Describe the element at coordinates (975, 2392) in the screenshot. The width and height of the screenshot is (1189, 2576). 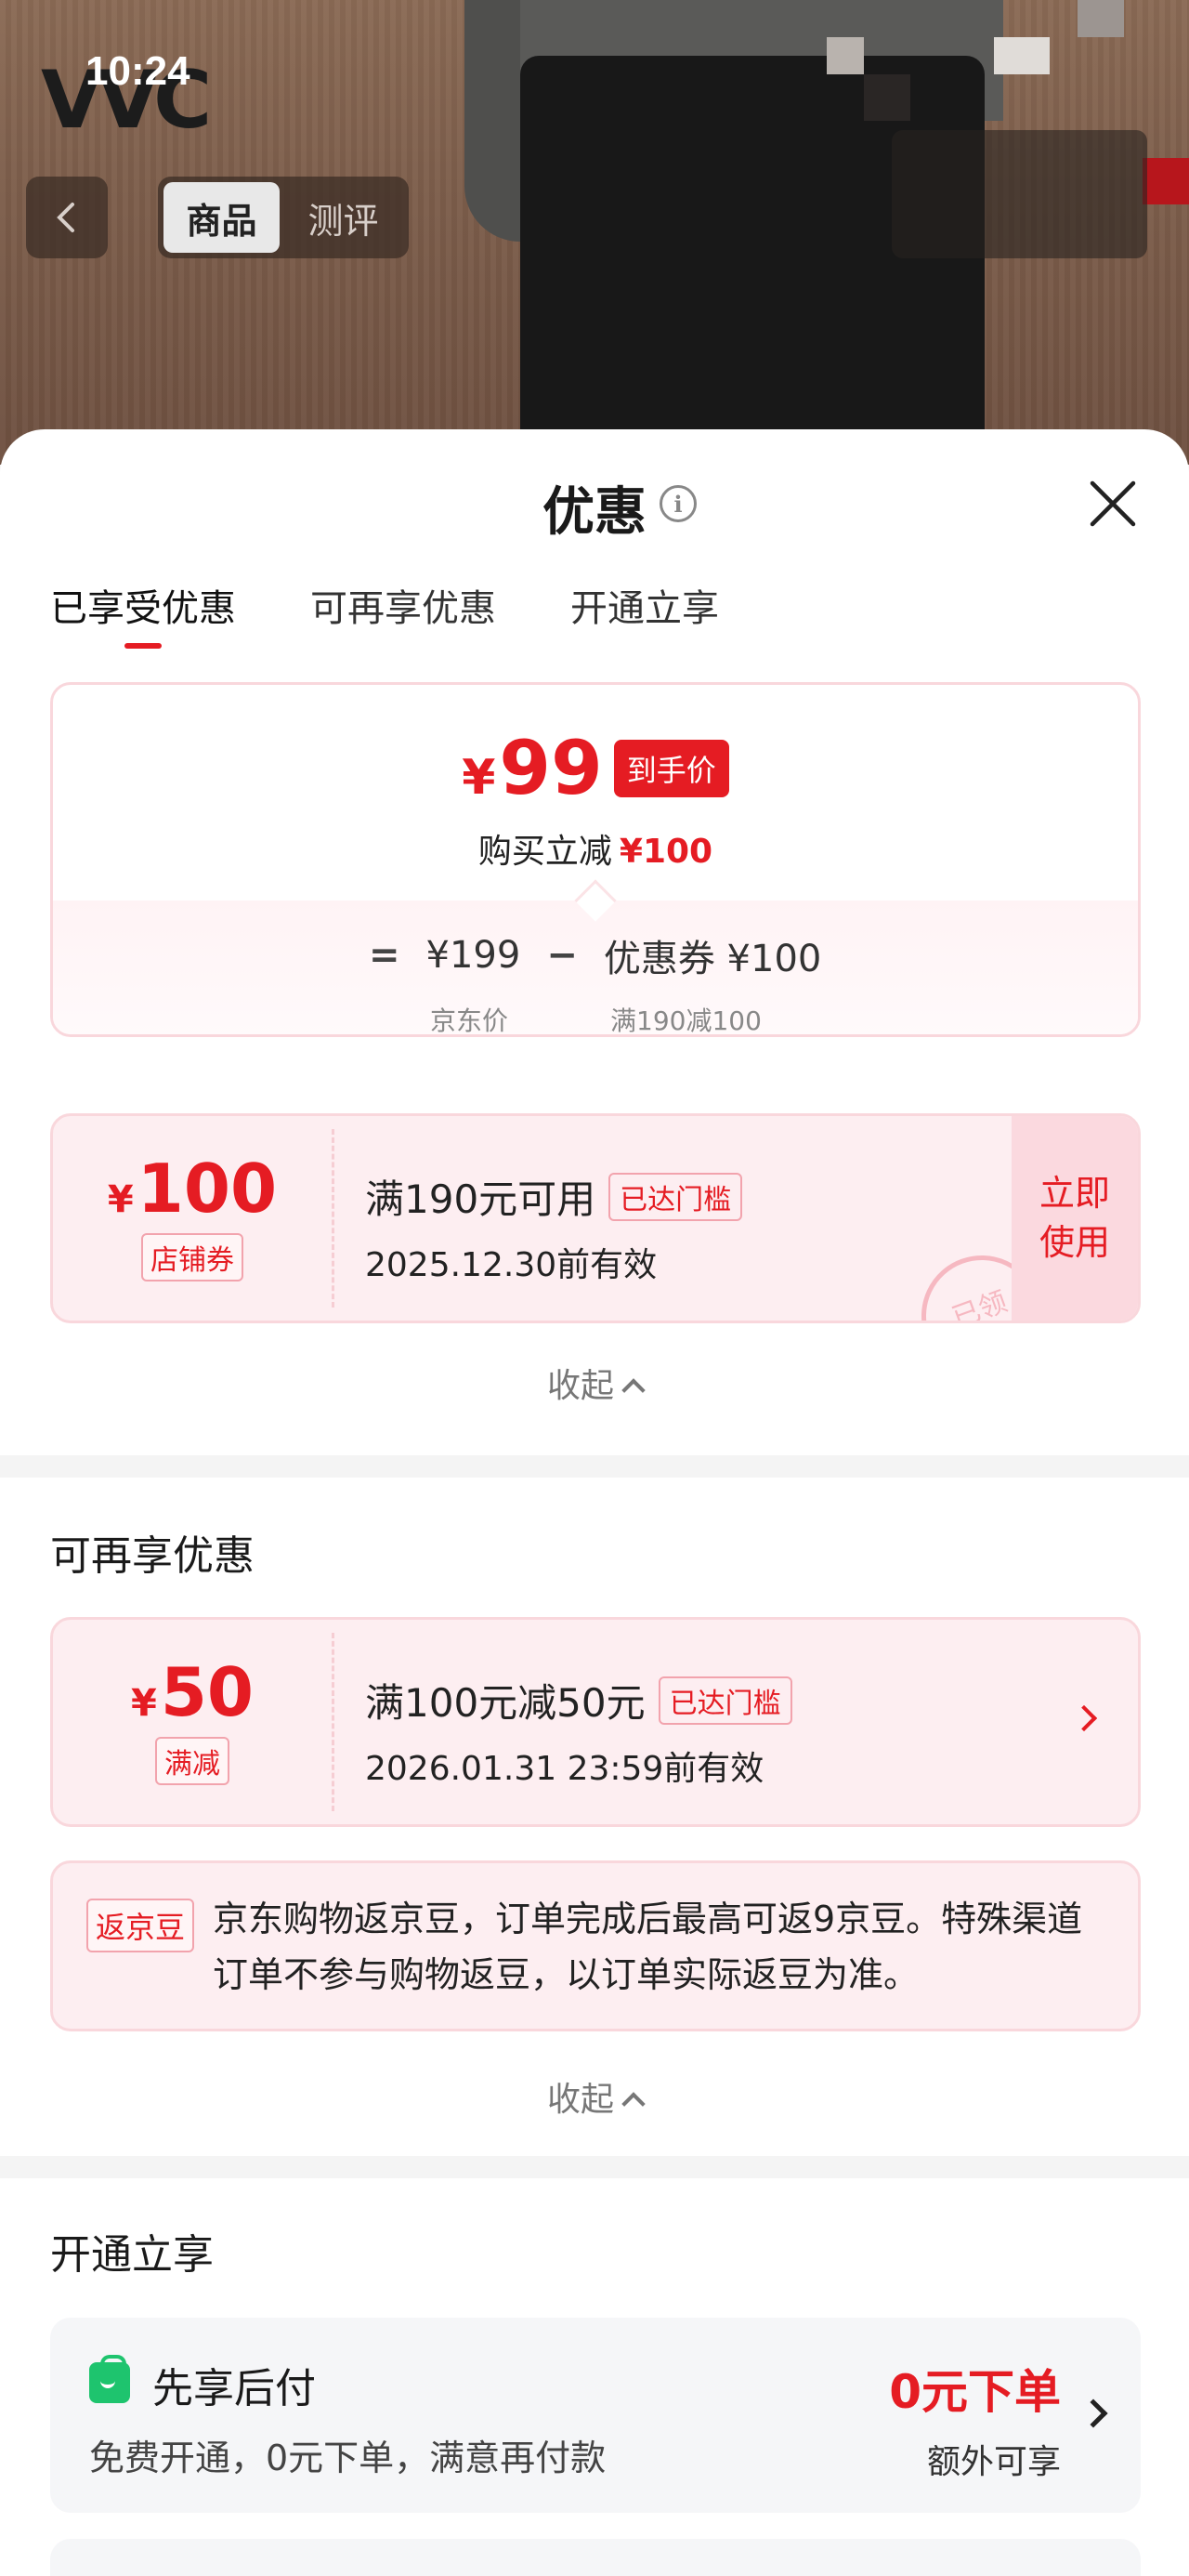
I see `pay-later-highlight: 0元下单` at that location.